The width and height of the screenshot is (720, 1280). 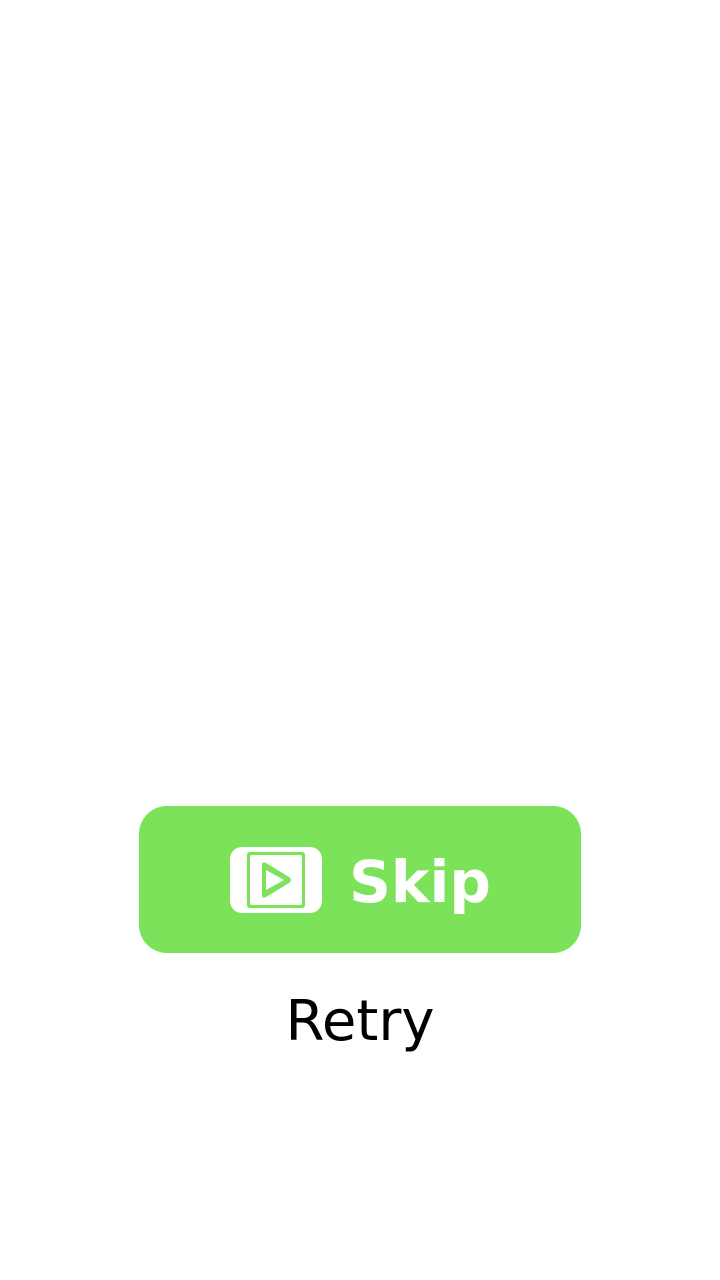 I want to click on video-play-icon, so click(x=276, y=879).